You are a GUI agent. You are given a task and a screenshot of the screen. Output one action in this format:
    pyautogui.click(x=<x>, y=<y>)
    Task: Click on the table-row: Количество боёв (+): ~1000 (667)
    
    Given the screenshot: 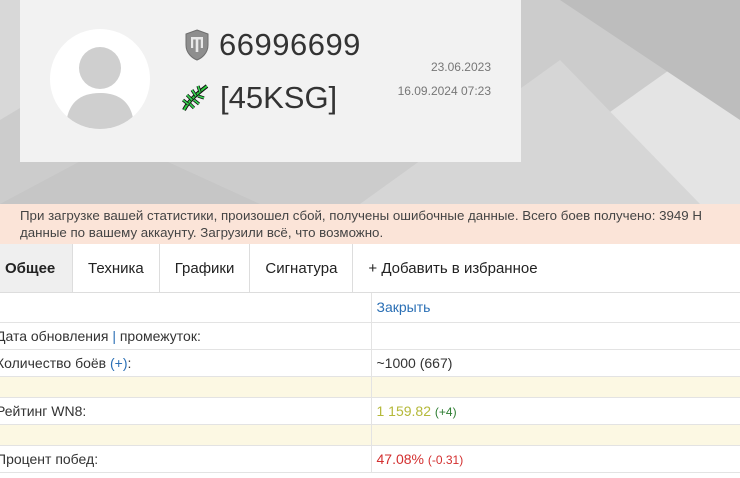 What is the action you would take?
    pyautogui.click(x=370, y=363)
    